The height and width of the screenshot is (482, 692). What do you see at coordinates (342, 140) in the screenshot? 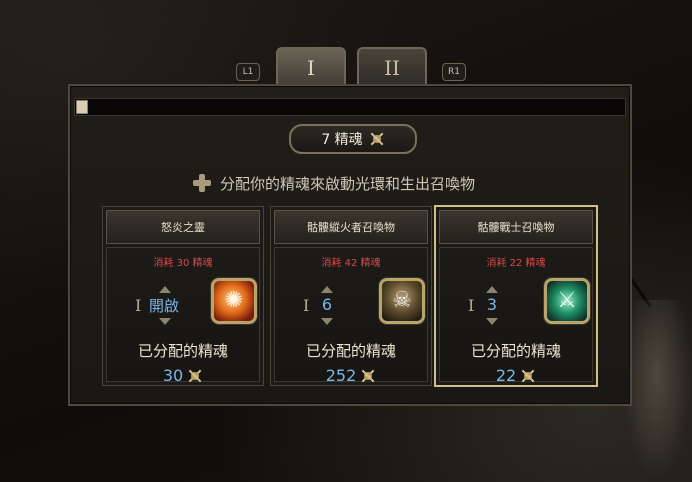
I see `essence-count: 7 精魂` at bounding box center [342, 140].